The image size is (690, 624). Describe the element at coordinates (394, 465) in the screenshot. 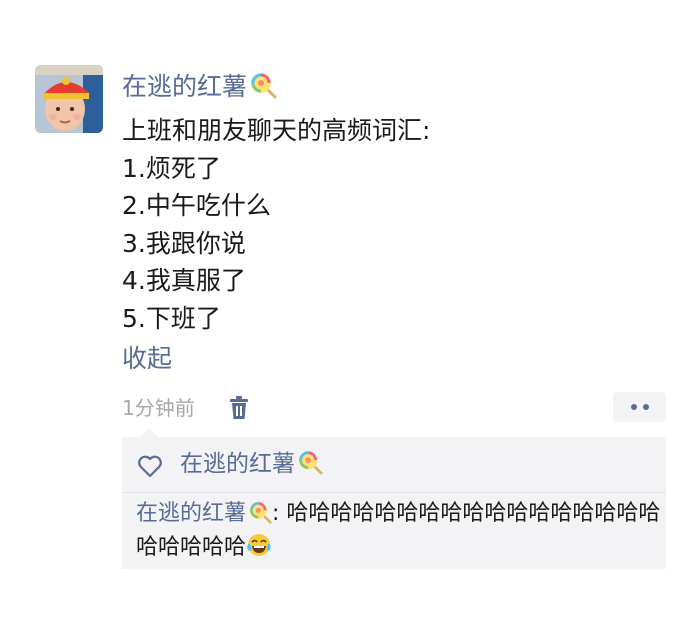

I see `likes-row: 在逃的红薯` at that location.